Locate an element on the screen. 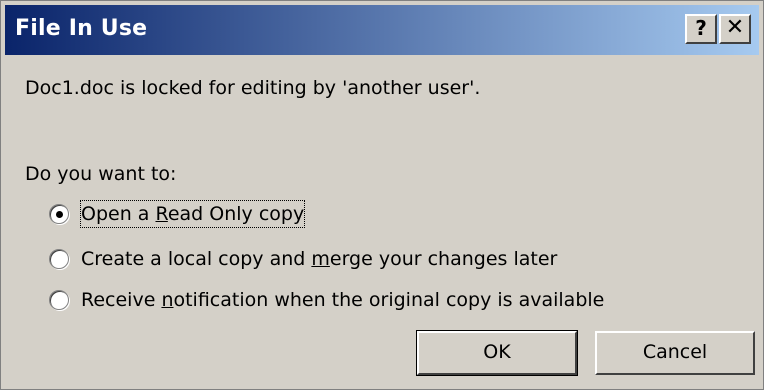 The height and width of the screenshot is (392, 766). close-button: ✕ is located at coordinates (735, 29).